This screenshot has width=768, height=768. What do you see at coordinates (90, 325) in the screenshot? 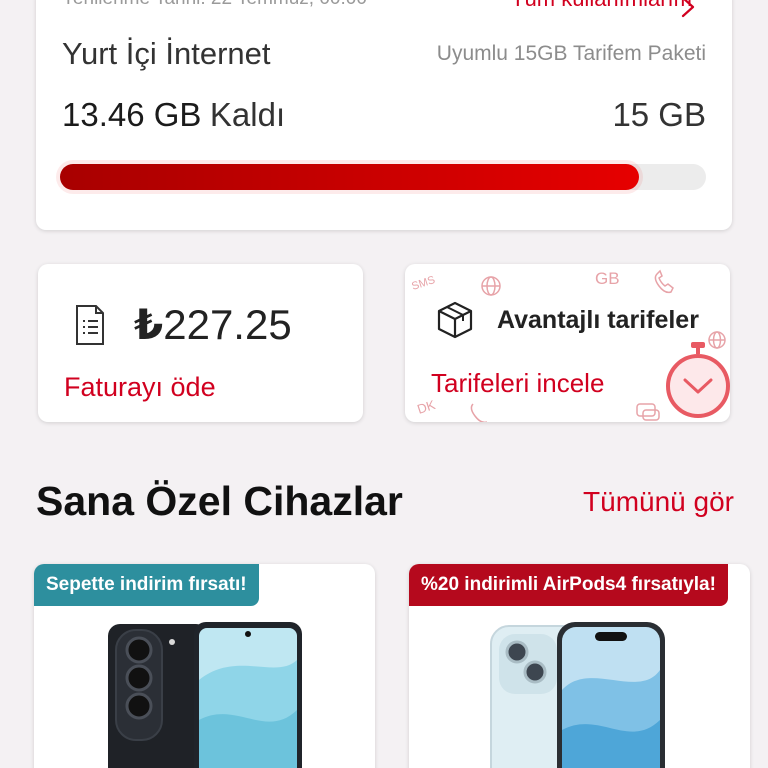
I see `invoice-icon` at bounding box center [90, 325].